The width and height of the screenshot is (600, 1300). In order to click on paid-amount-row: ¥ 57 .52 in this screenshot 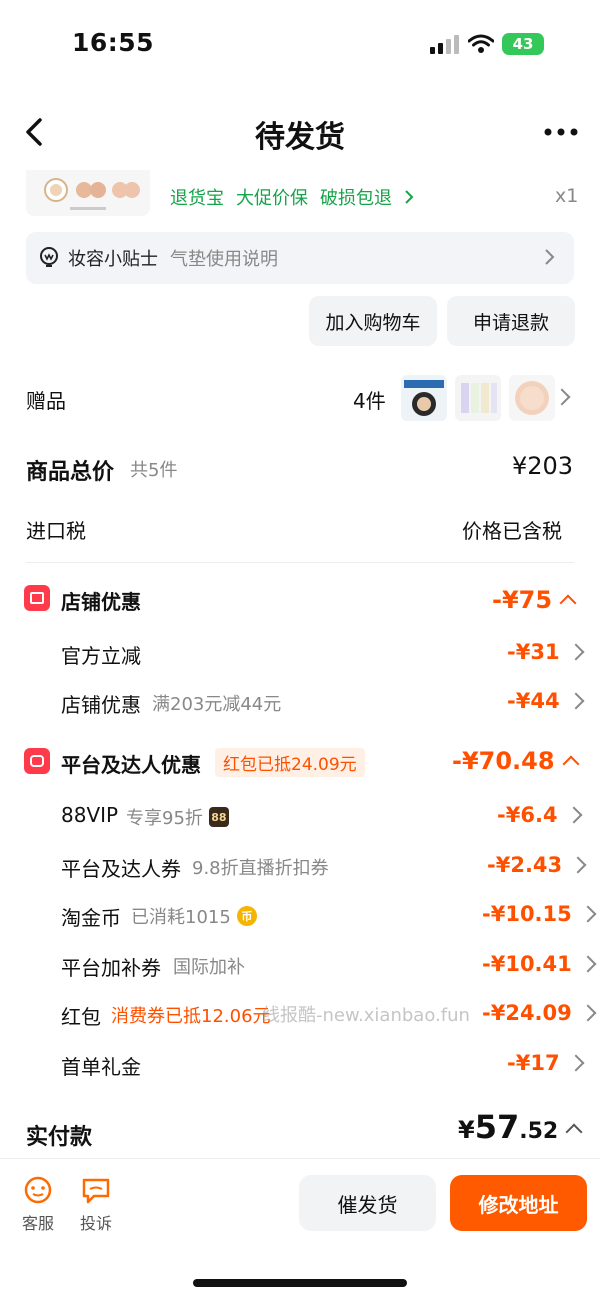, I will do `click(520, 1127)`.